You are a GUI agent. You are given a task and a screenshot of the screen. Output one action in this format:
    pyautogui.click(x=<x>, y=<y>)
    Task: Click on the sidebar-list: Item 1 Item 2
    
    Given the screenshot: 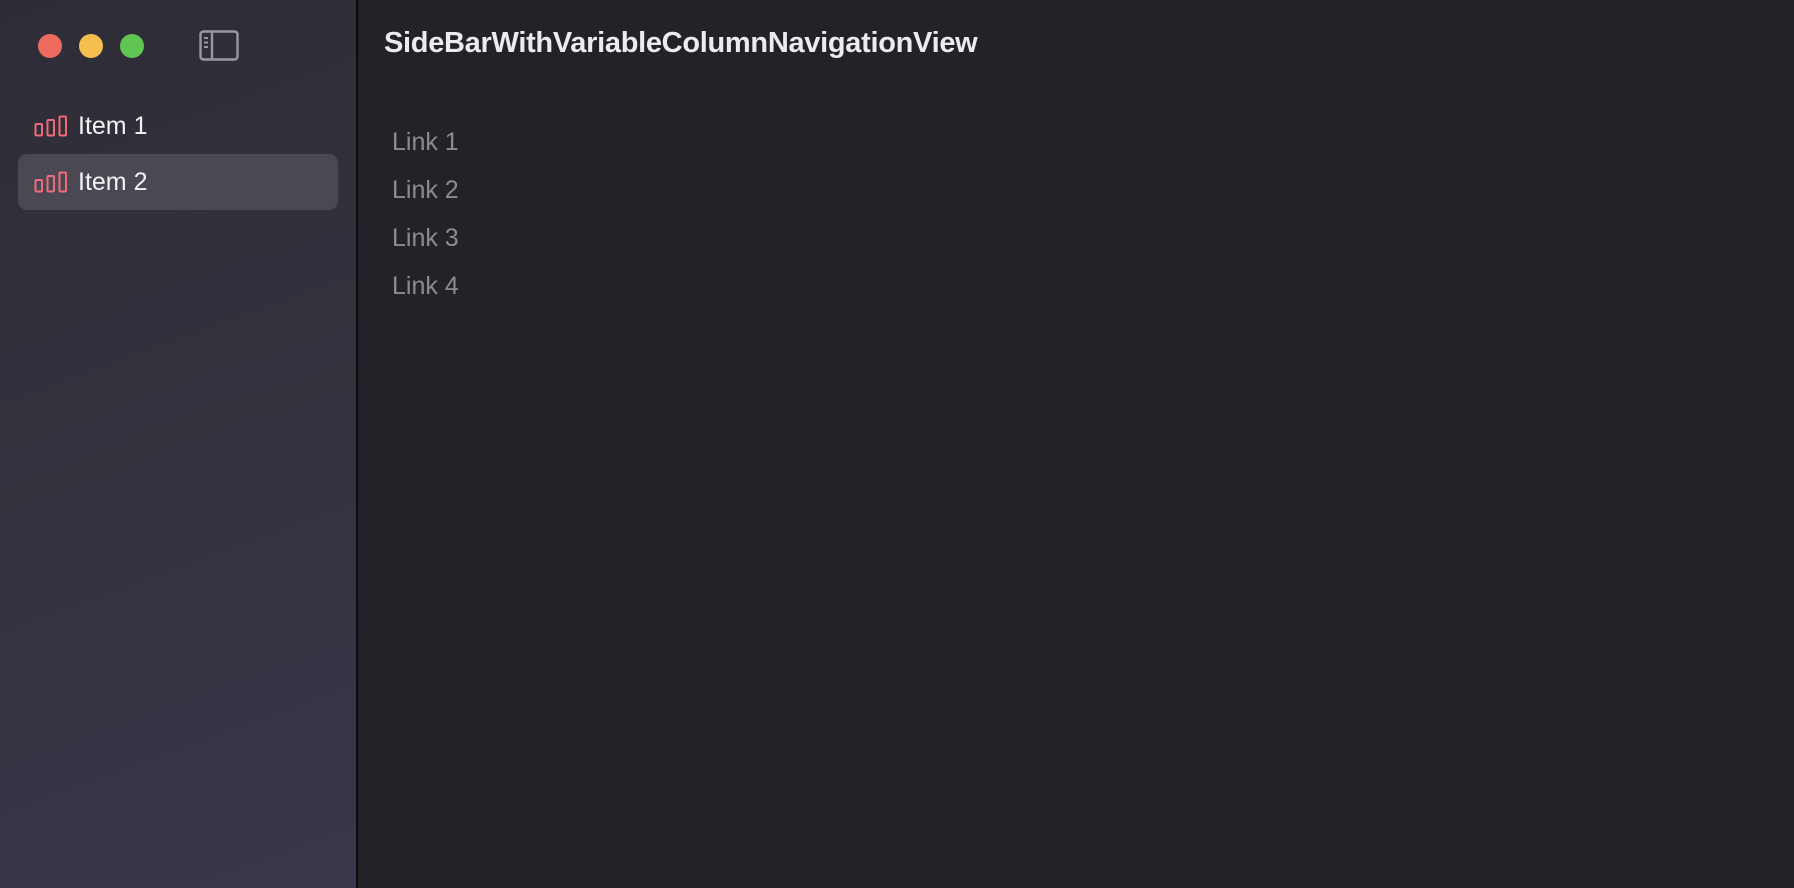 What is the action you would take?
    pyautogui.click(x=178, y=154)
    